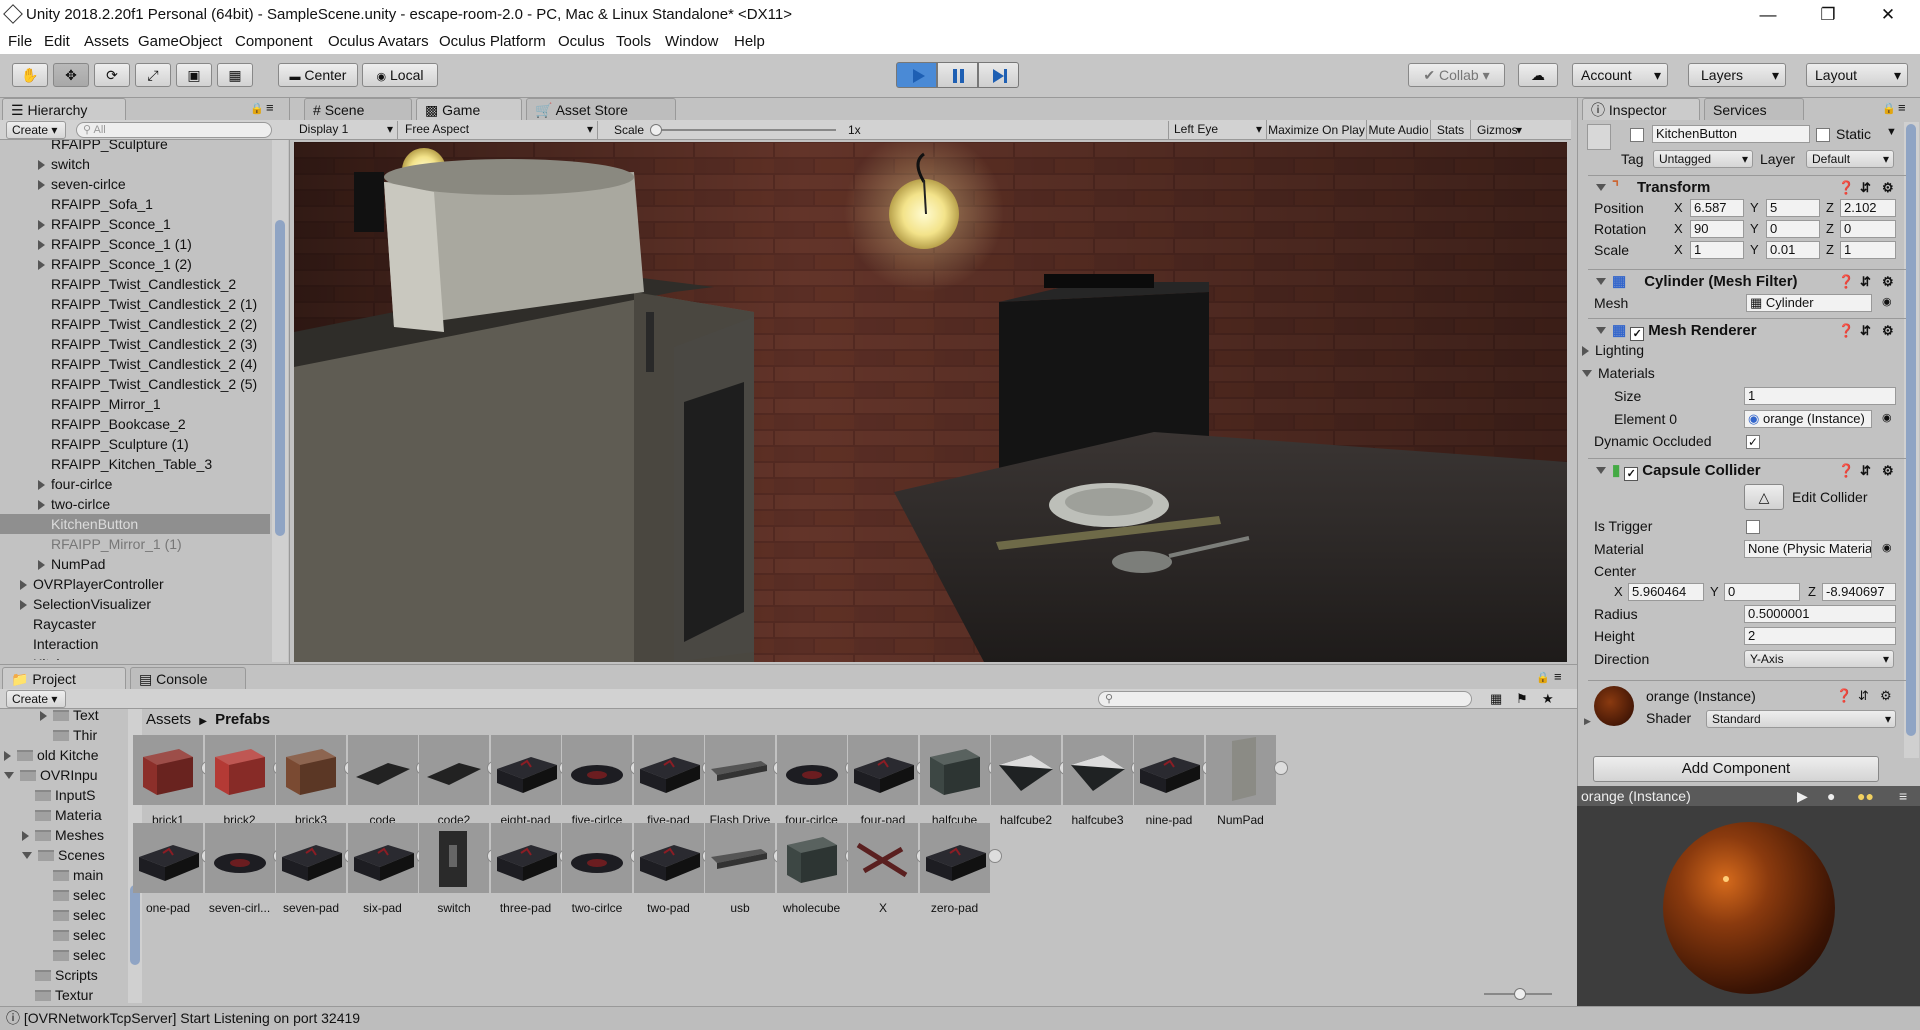 The width and height of the screenshot is (1920, 1030). I want to click on element-field: ◉ orange (Instance), so click(1808, 419).